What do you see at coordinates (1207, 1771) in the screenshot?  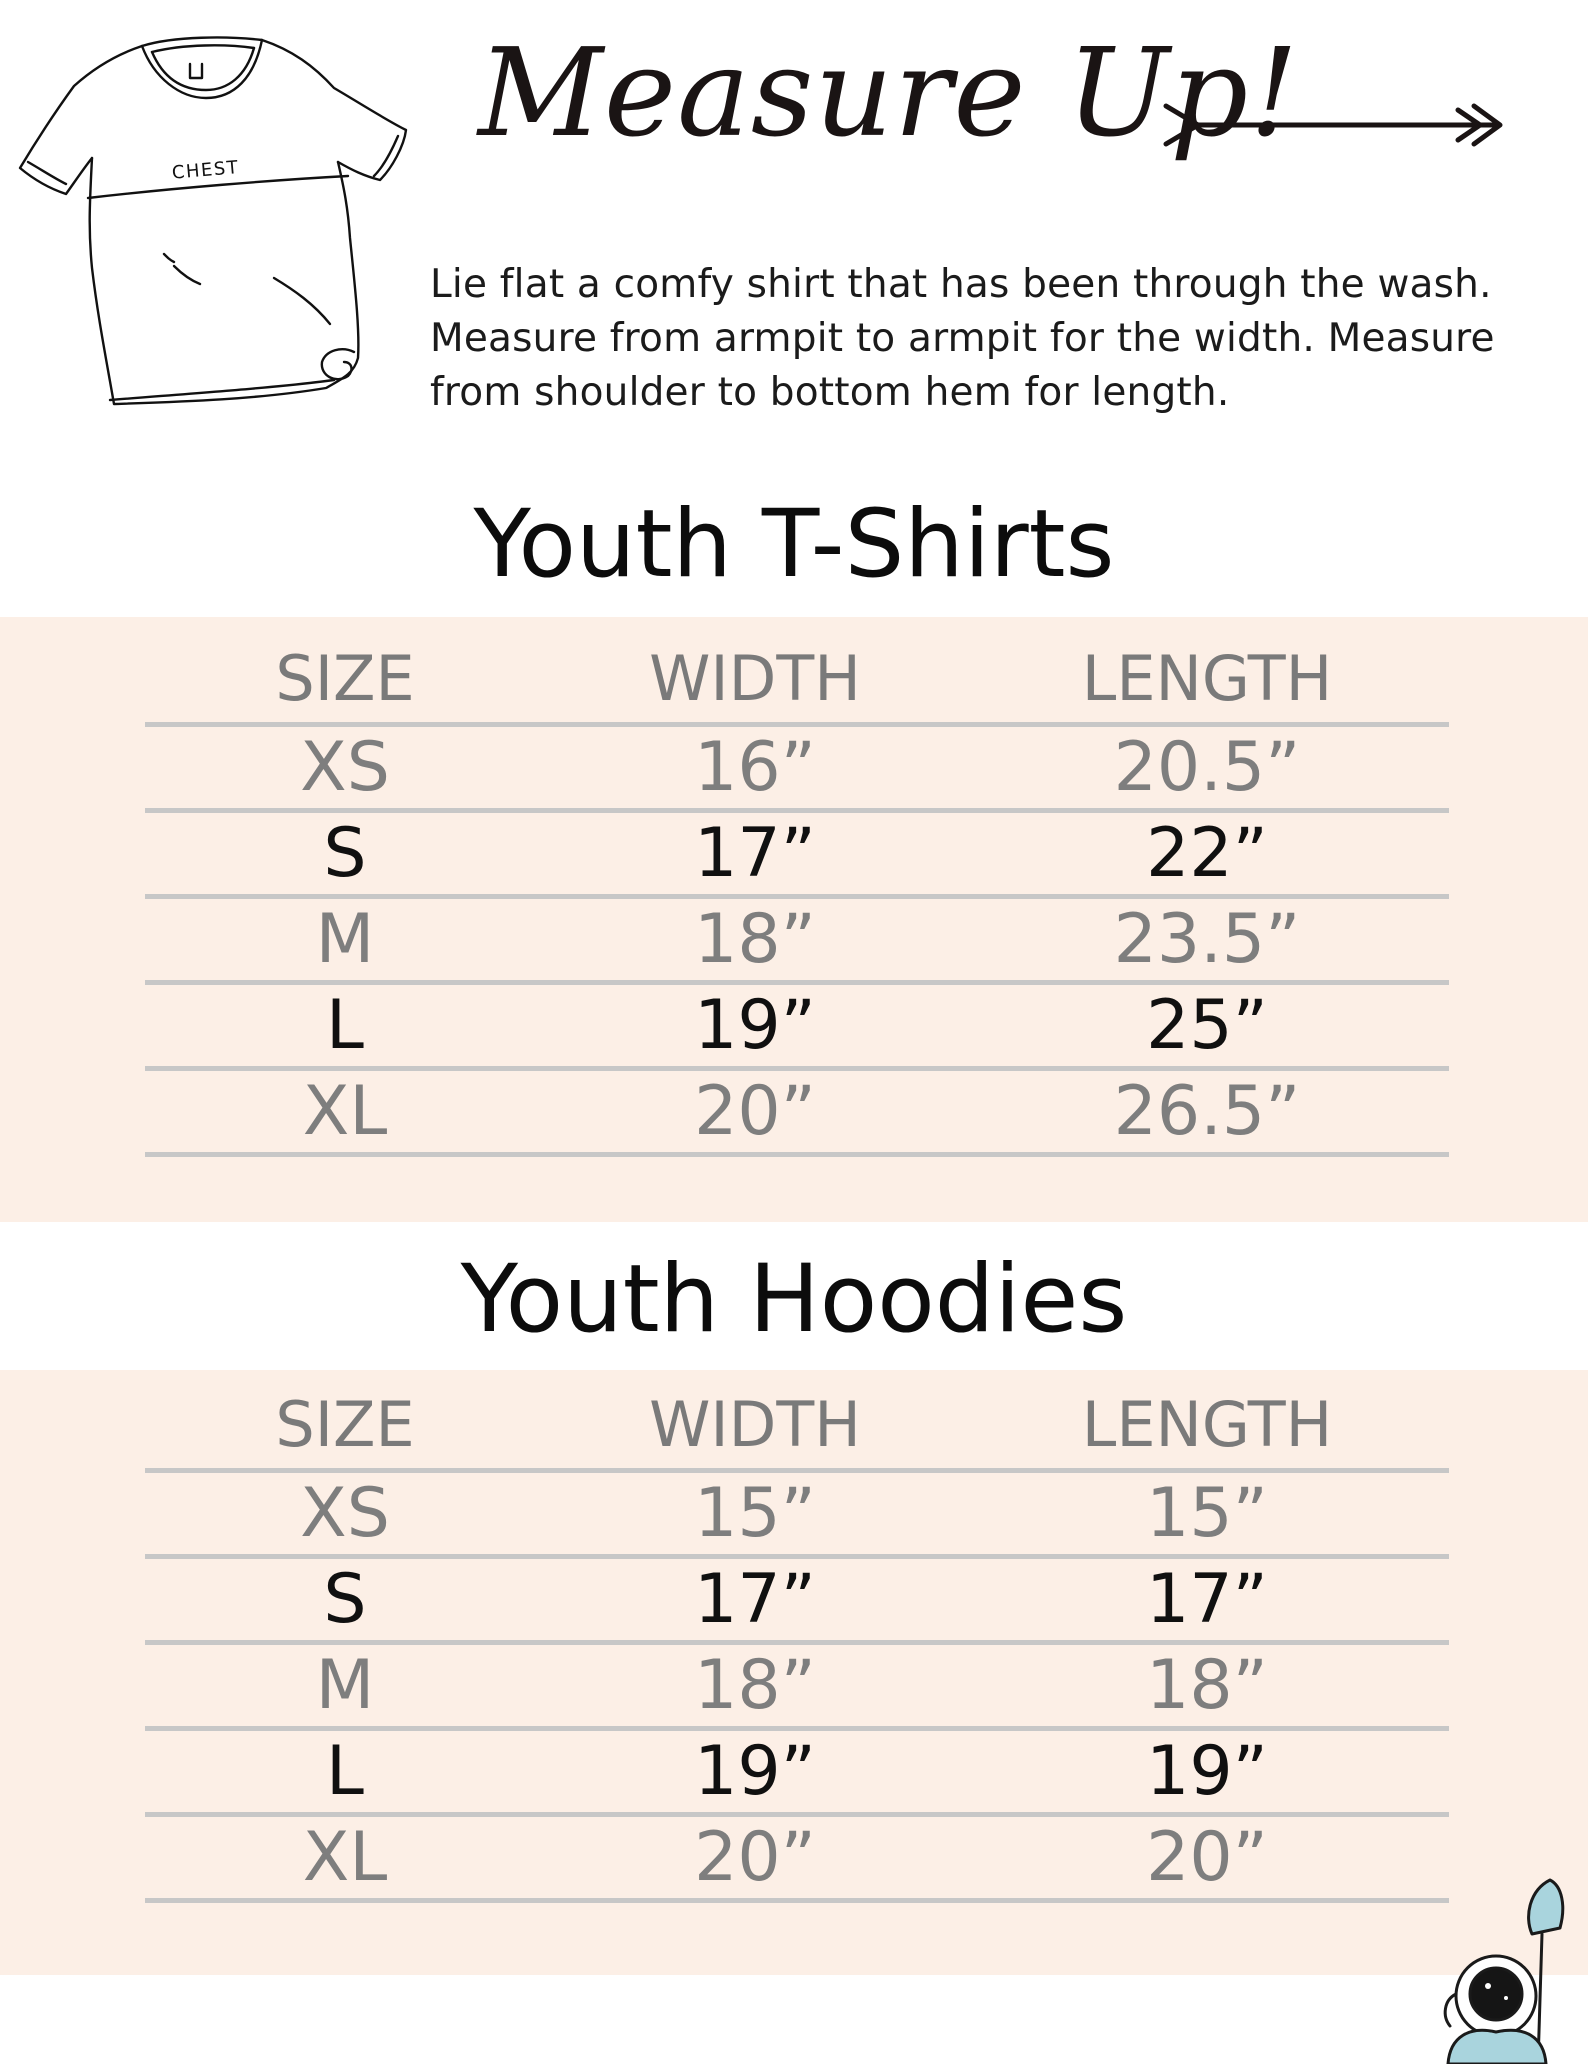 I see `length-cell: 19”` at bounding box center [1207, 1771].